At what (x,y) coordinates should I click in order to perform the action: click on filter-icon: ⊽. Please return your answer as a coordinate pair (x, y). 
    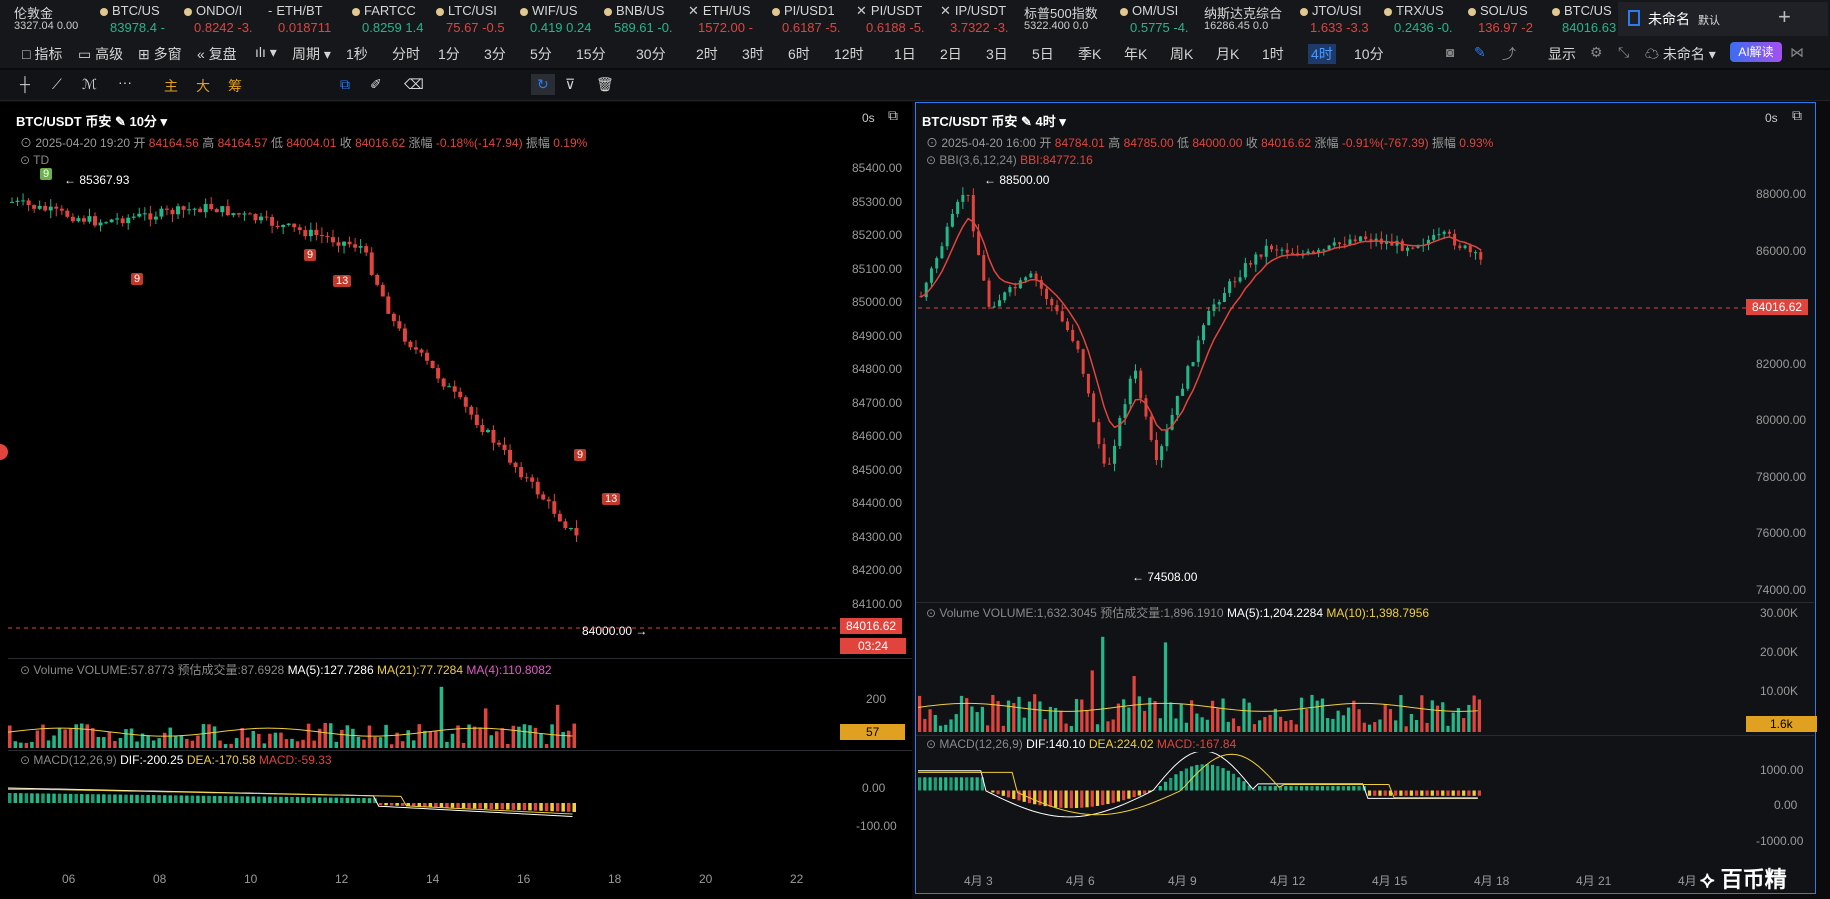
    Looking at the image, I should click on (570, 84).